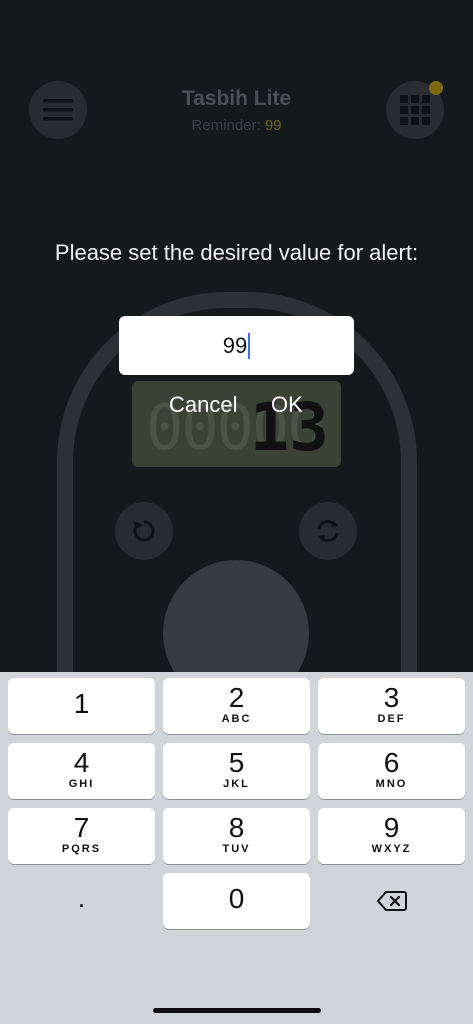  Describe the element at coordinates (415, 110) in the screenshot. I see `grid-icon` at that location.